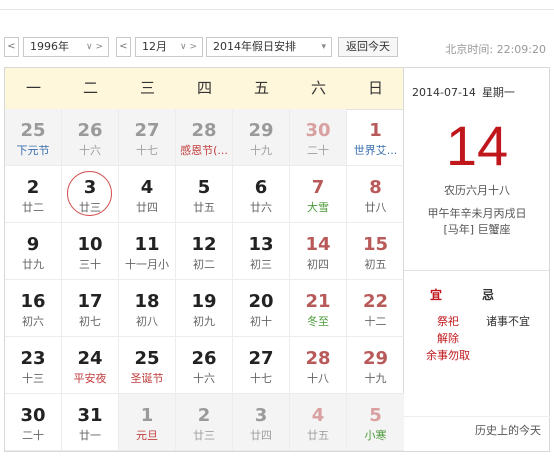  I want to click on day-lunar-label: 初三, so click(261, 264).